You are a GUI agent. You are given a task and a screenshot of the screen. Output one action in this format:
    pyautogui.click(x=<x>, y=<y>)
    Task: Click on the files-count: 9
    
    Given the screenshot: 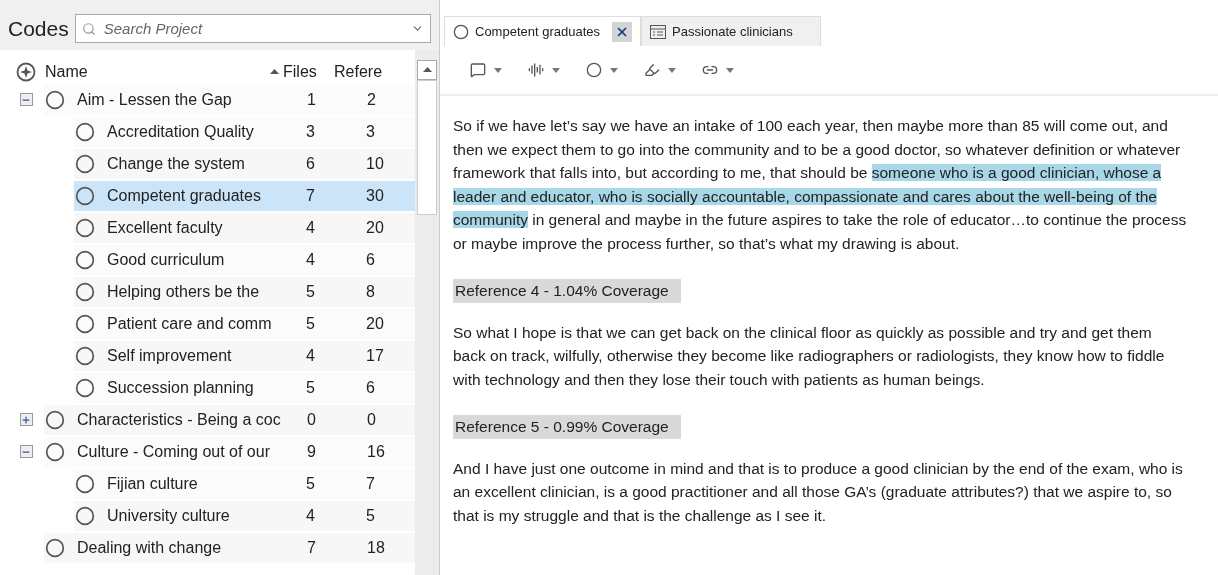 What is the action you would take?
    pyautogui.click(x=312, y=451)
    